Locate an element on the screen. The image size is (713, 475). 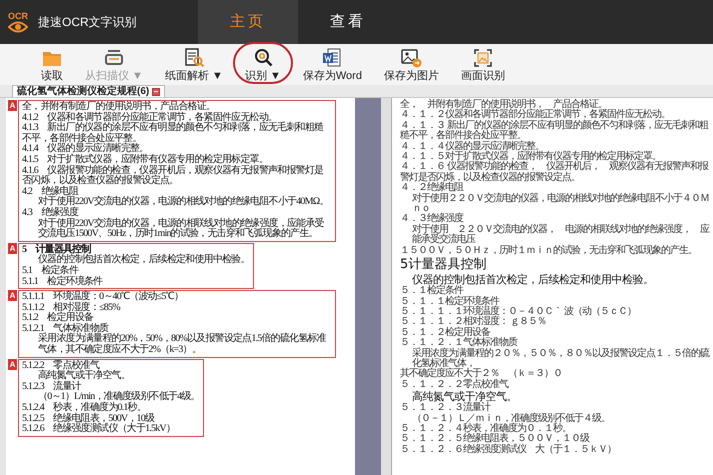
toolbar-button: 保存为图片 is located at coordinates (411, 64).